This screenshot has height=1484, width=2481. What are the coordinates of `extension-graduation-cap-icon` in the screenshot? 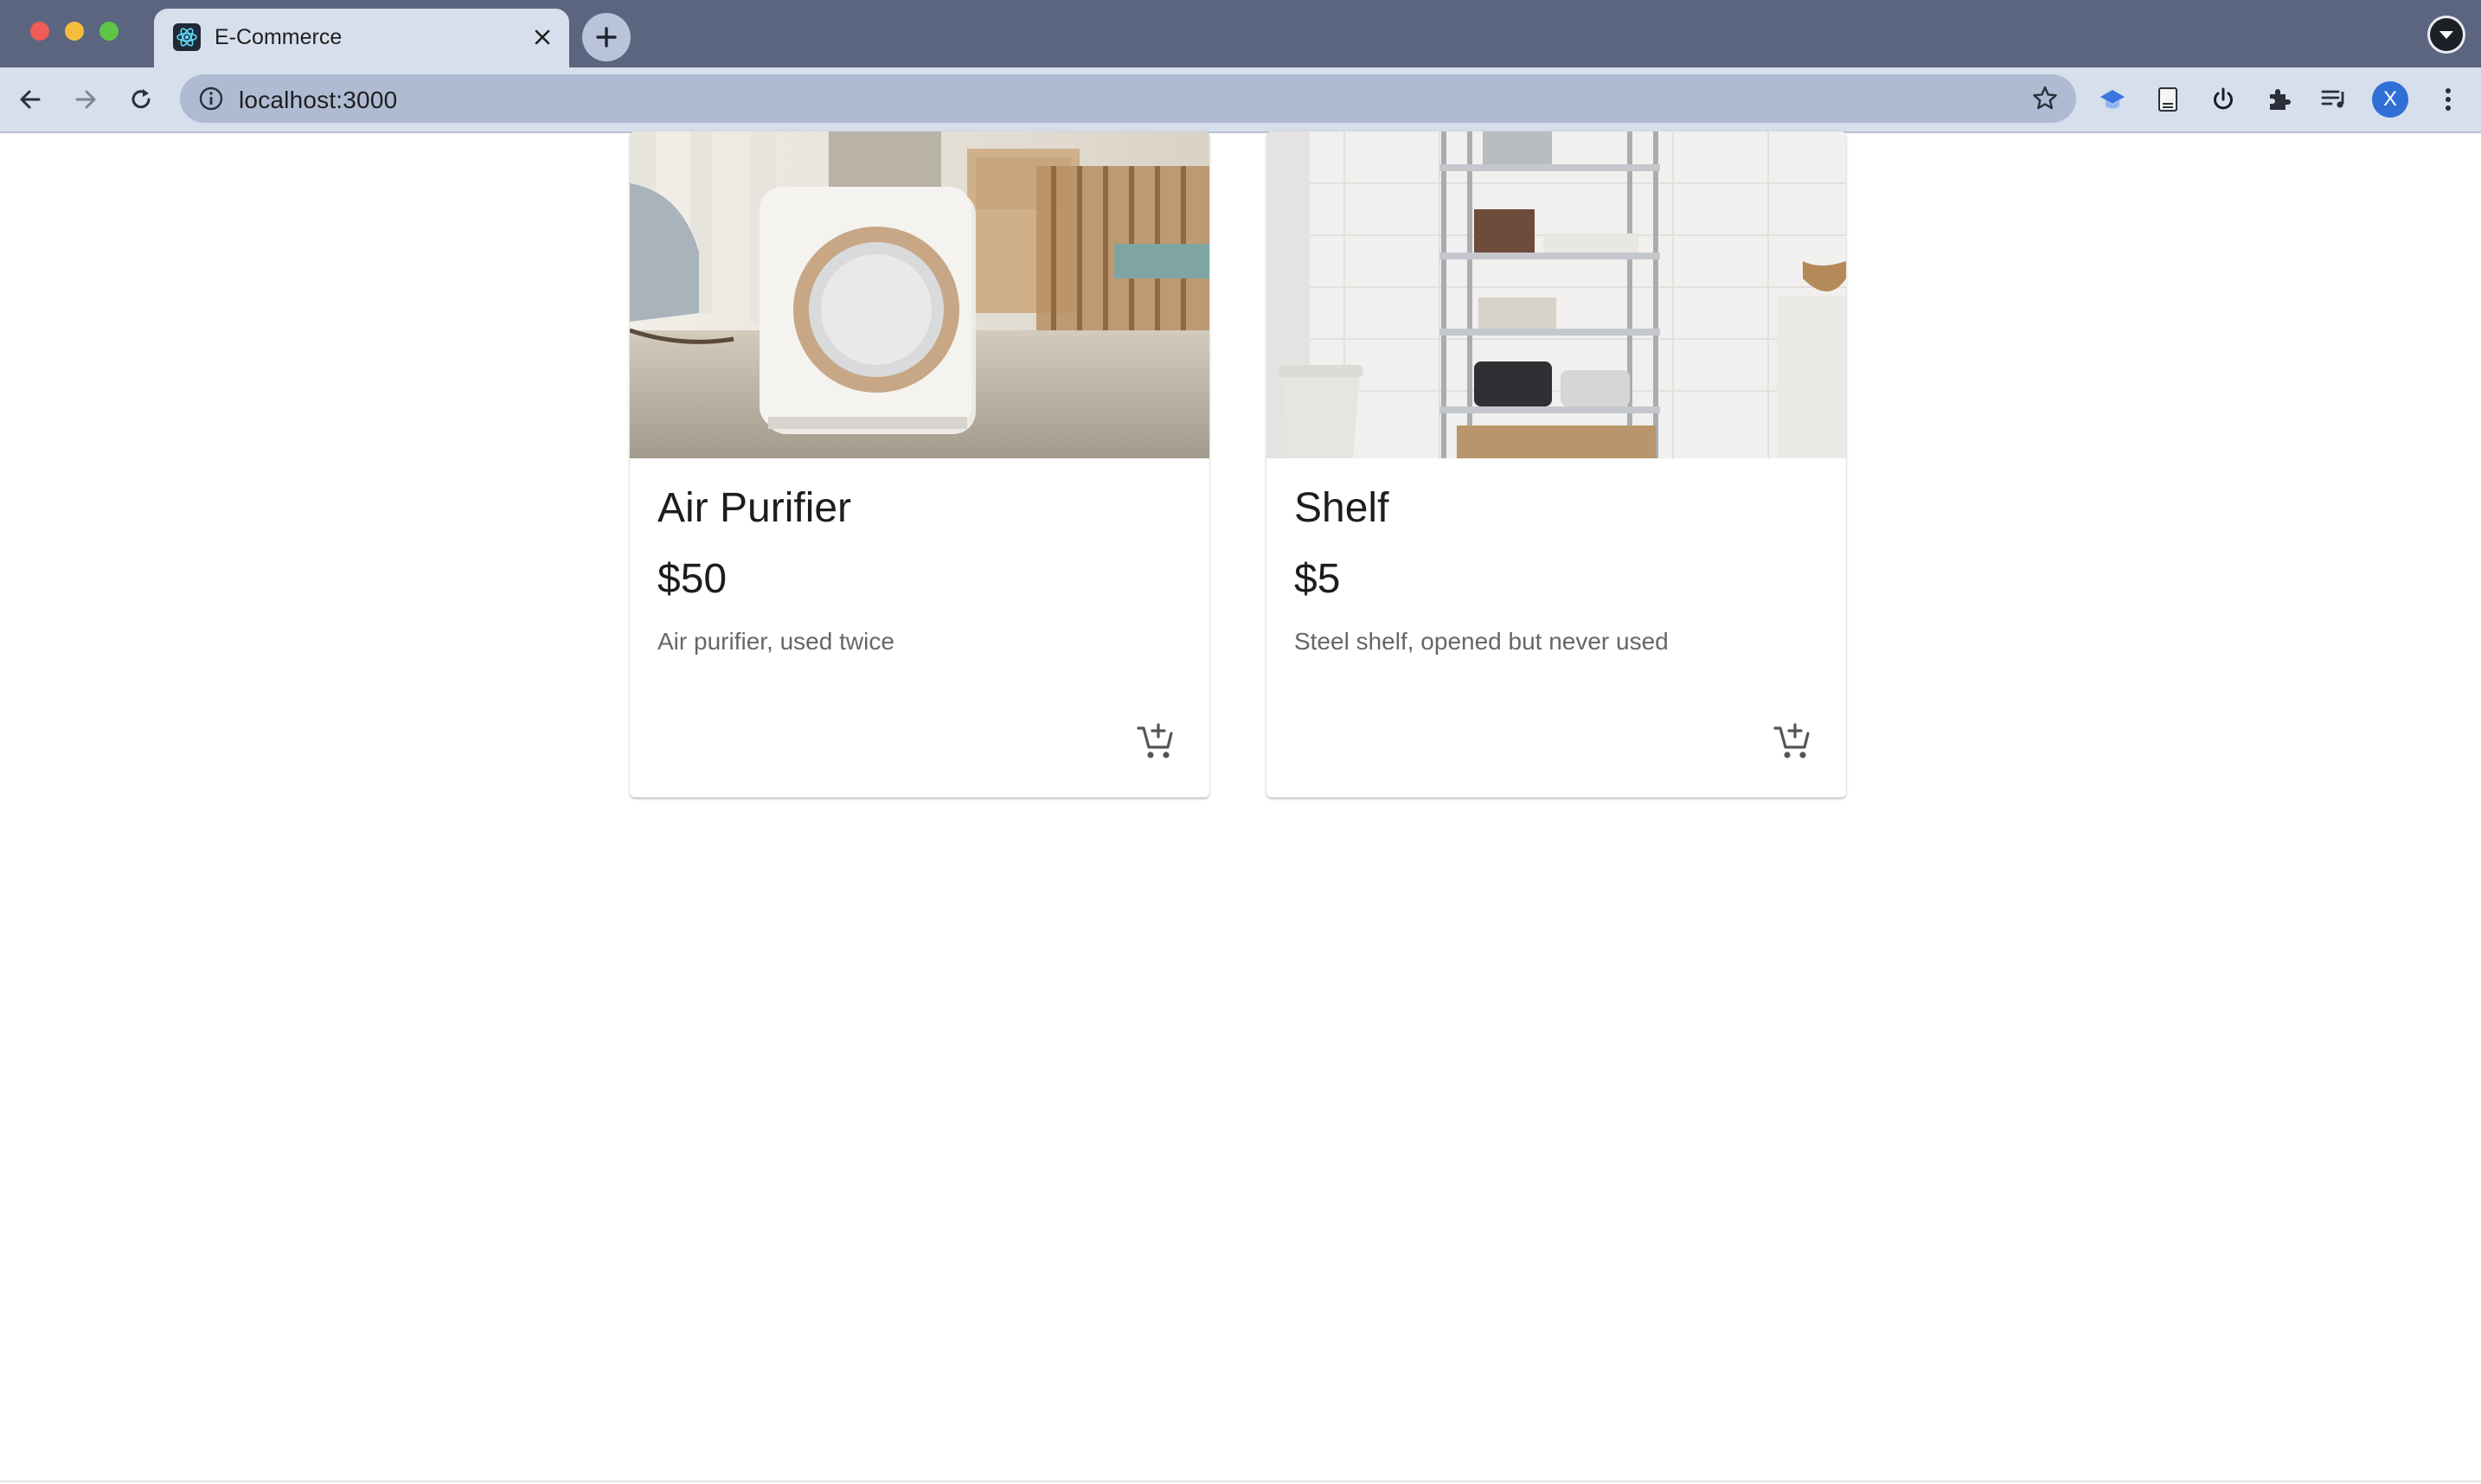 It's located at (2113, 99).